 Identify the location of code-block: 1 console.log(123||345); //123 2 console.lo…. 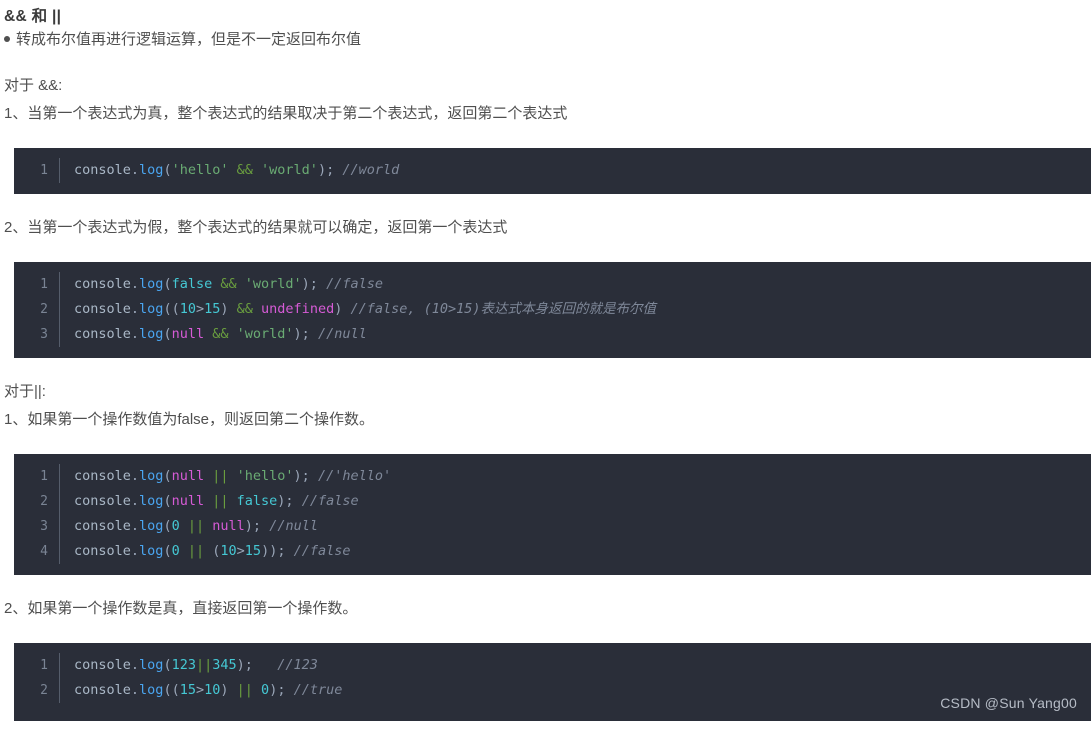
(552, 682).